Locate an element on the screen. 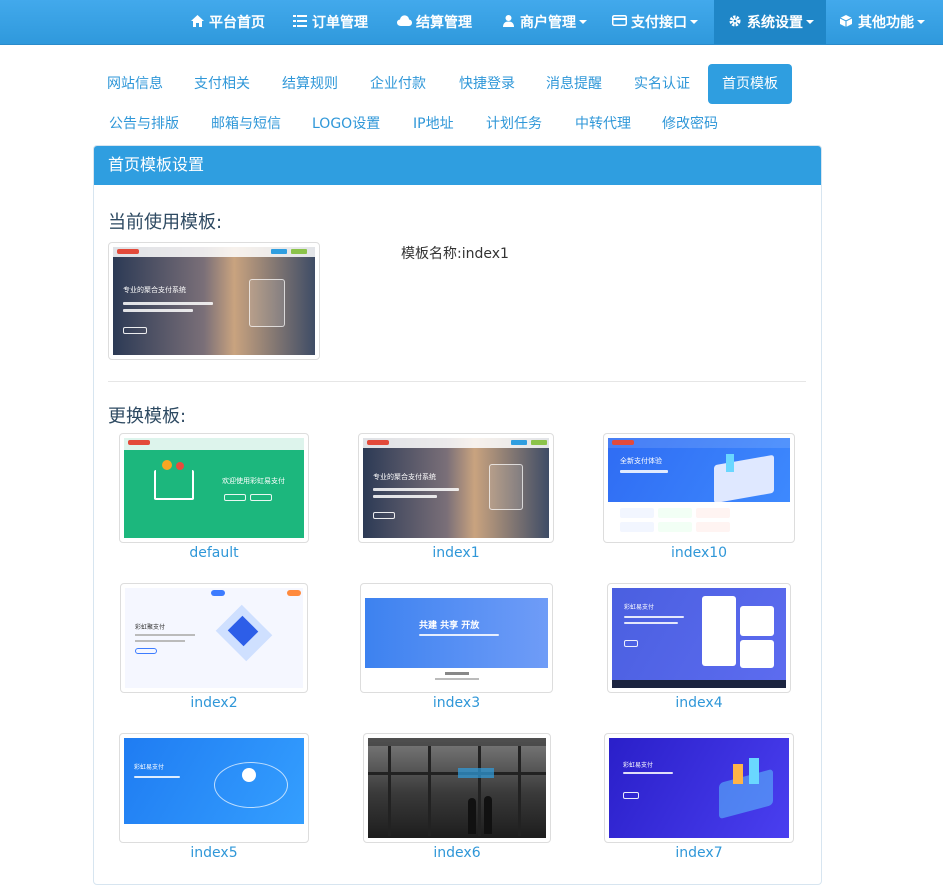 The height and width of the screenshot is (885, 943). tab-announcement: 公告与排版 is located at coordinates (144, 124).